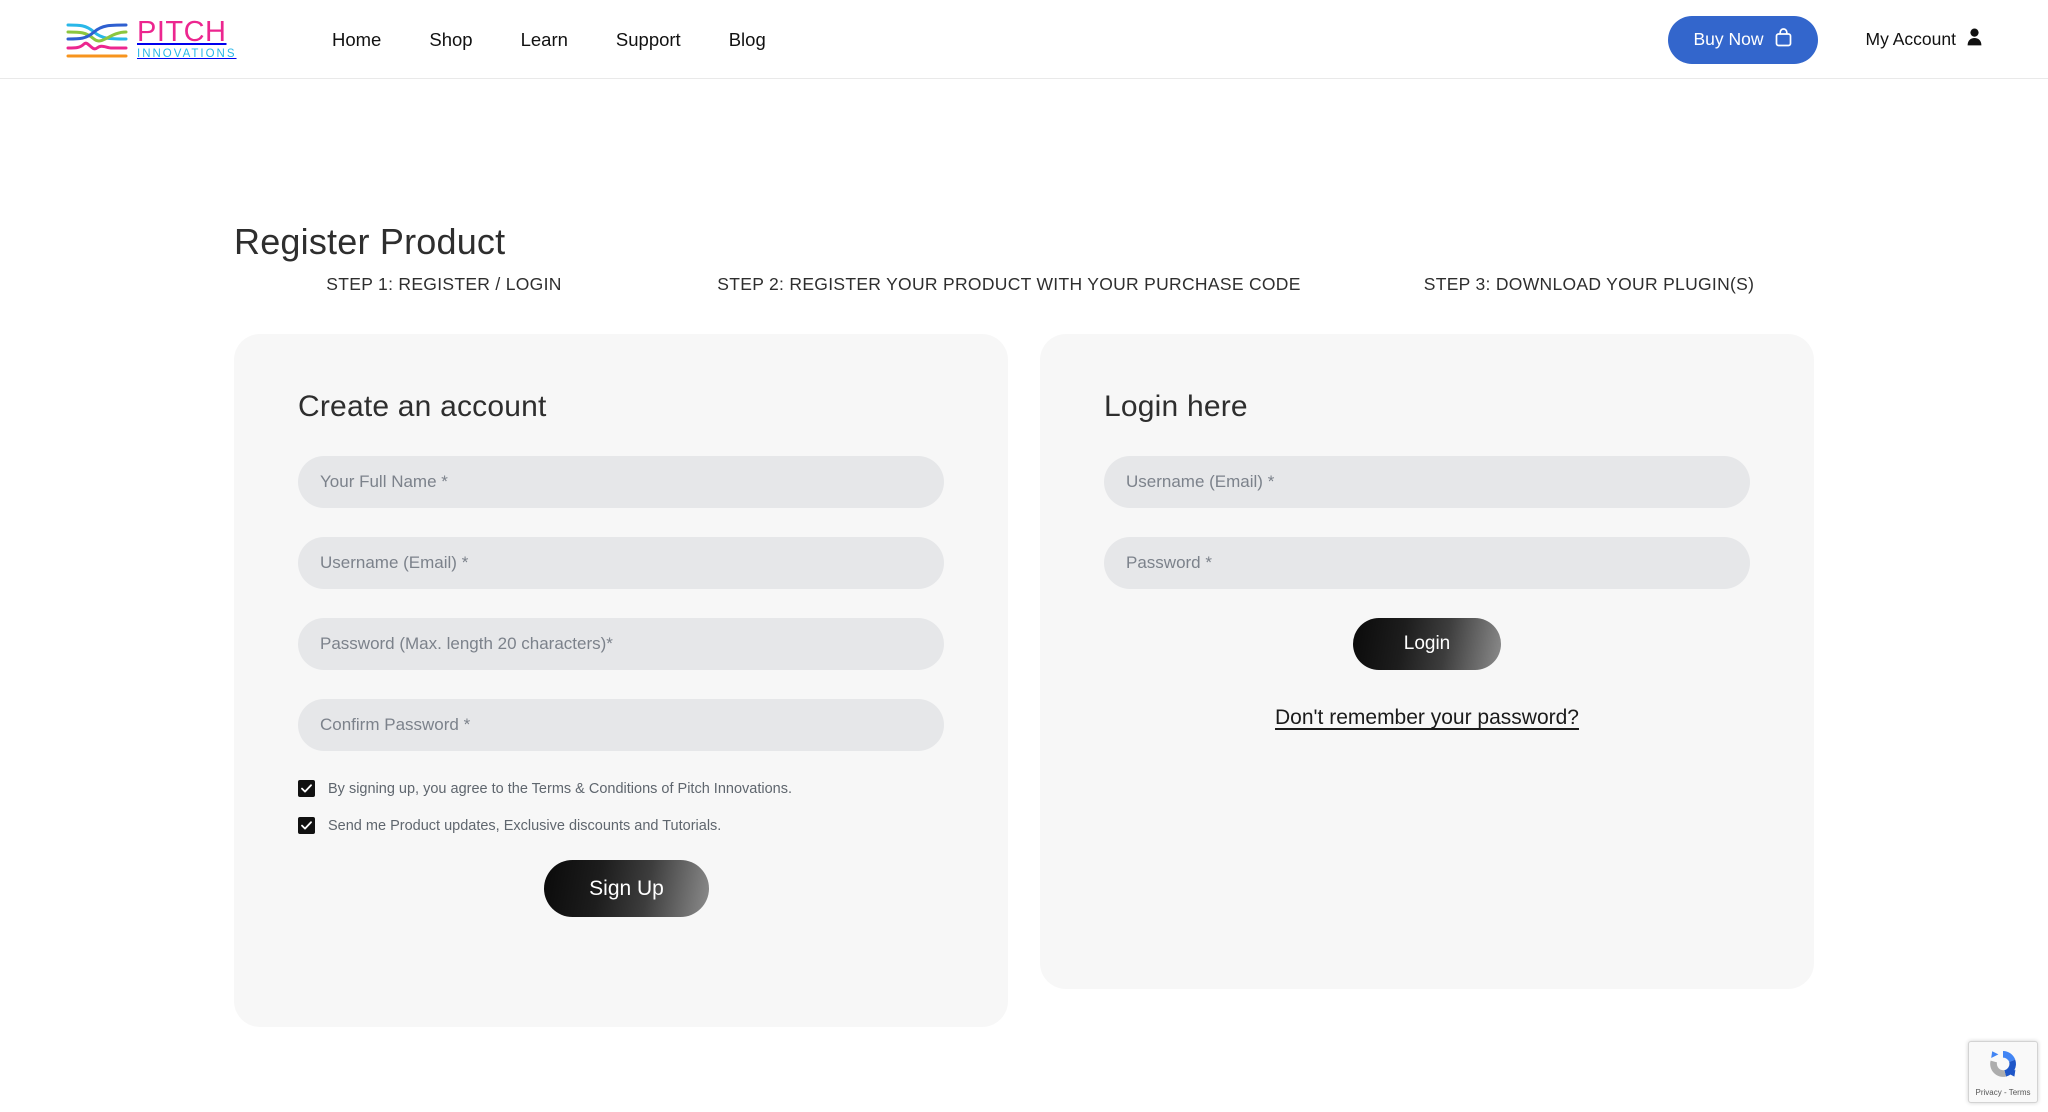 This screenshot has height=1112, width=2048. What do you see at coordinates (1427, 718) in the screenshot?
I see `forgot-password-link: Don't remember your password?` at bounding box center [1427, 718].